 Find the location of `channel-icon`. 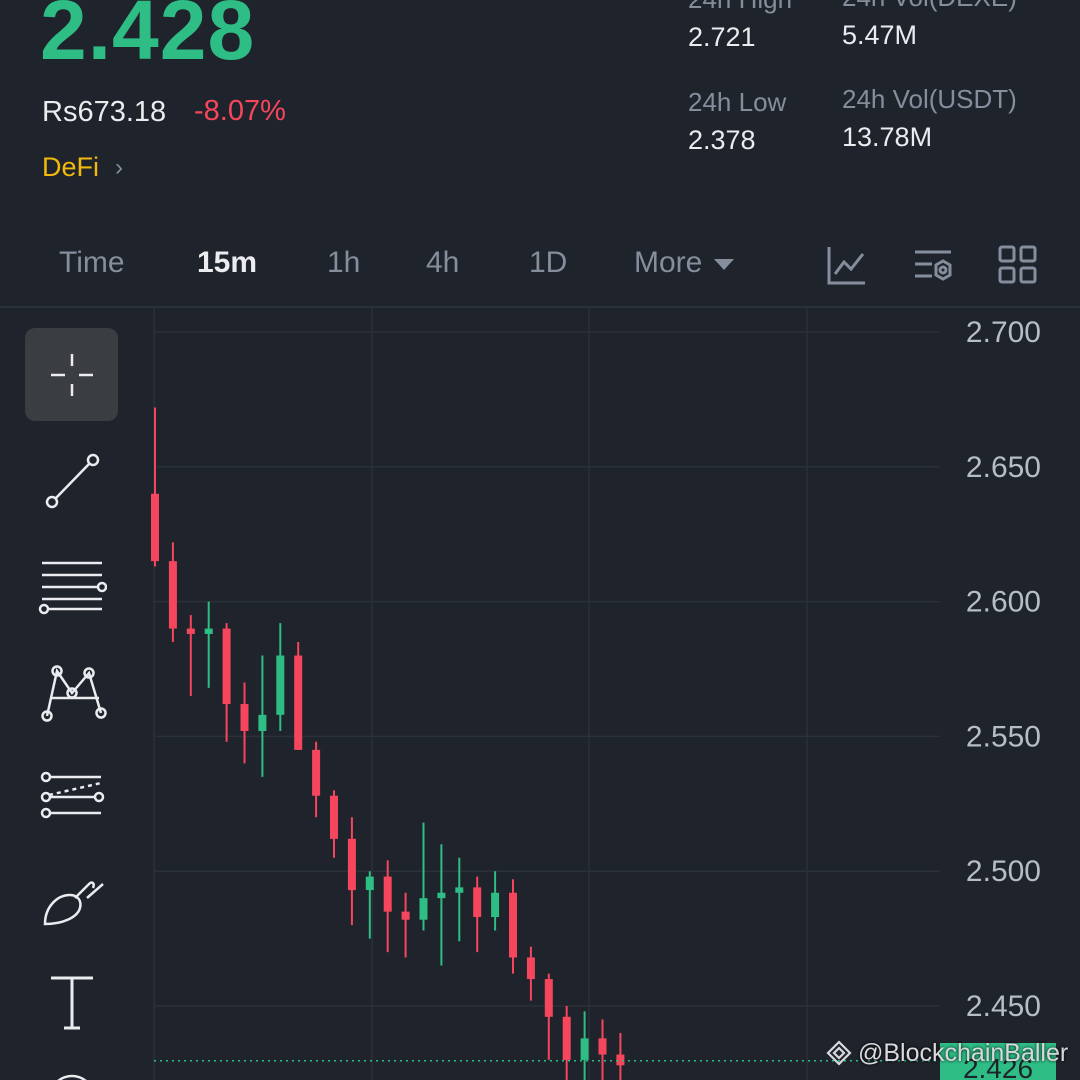

channel-icon is located at coordinates (72, 794).